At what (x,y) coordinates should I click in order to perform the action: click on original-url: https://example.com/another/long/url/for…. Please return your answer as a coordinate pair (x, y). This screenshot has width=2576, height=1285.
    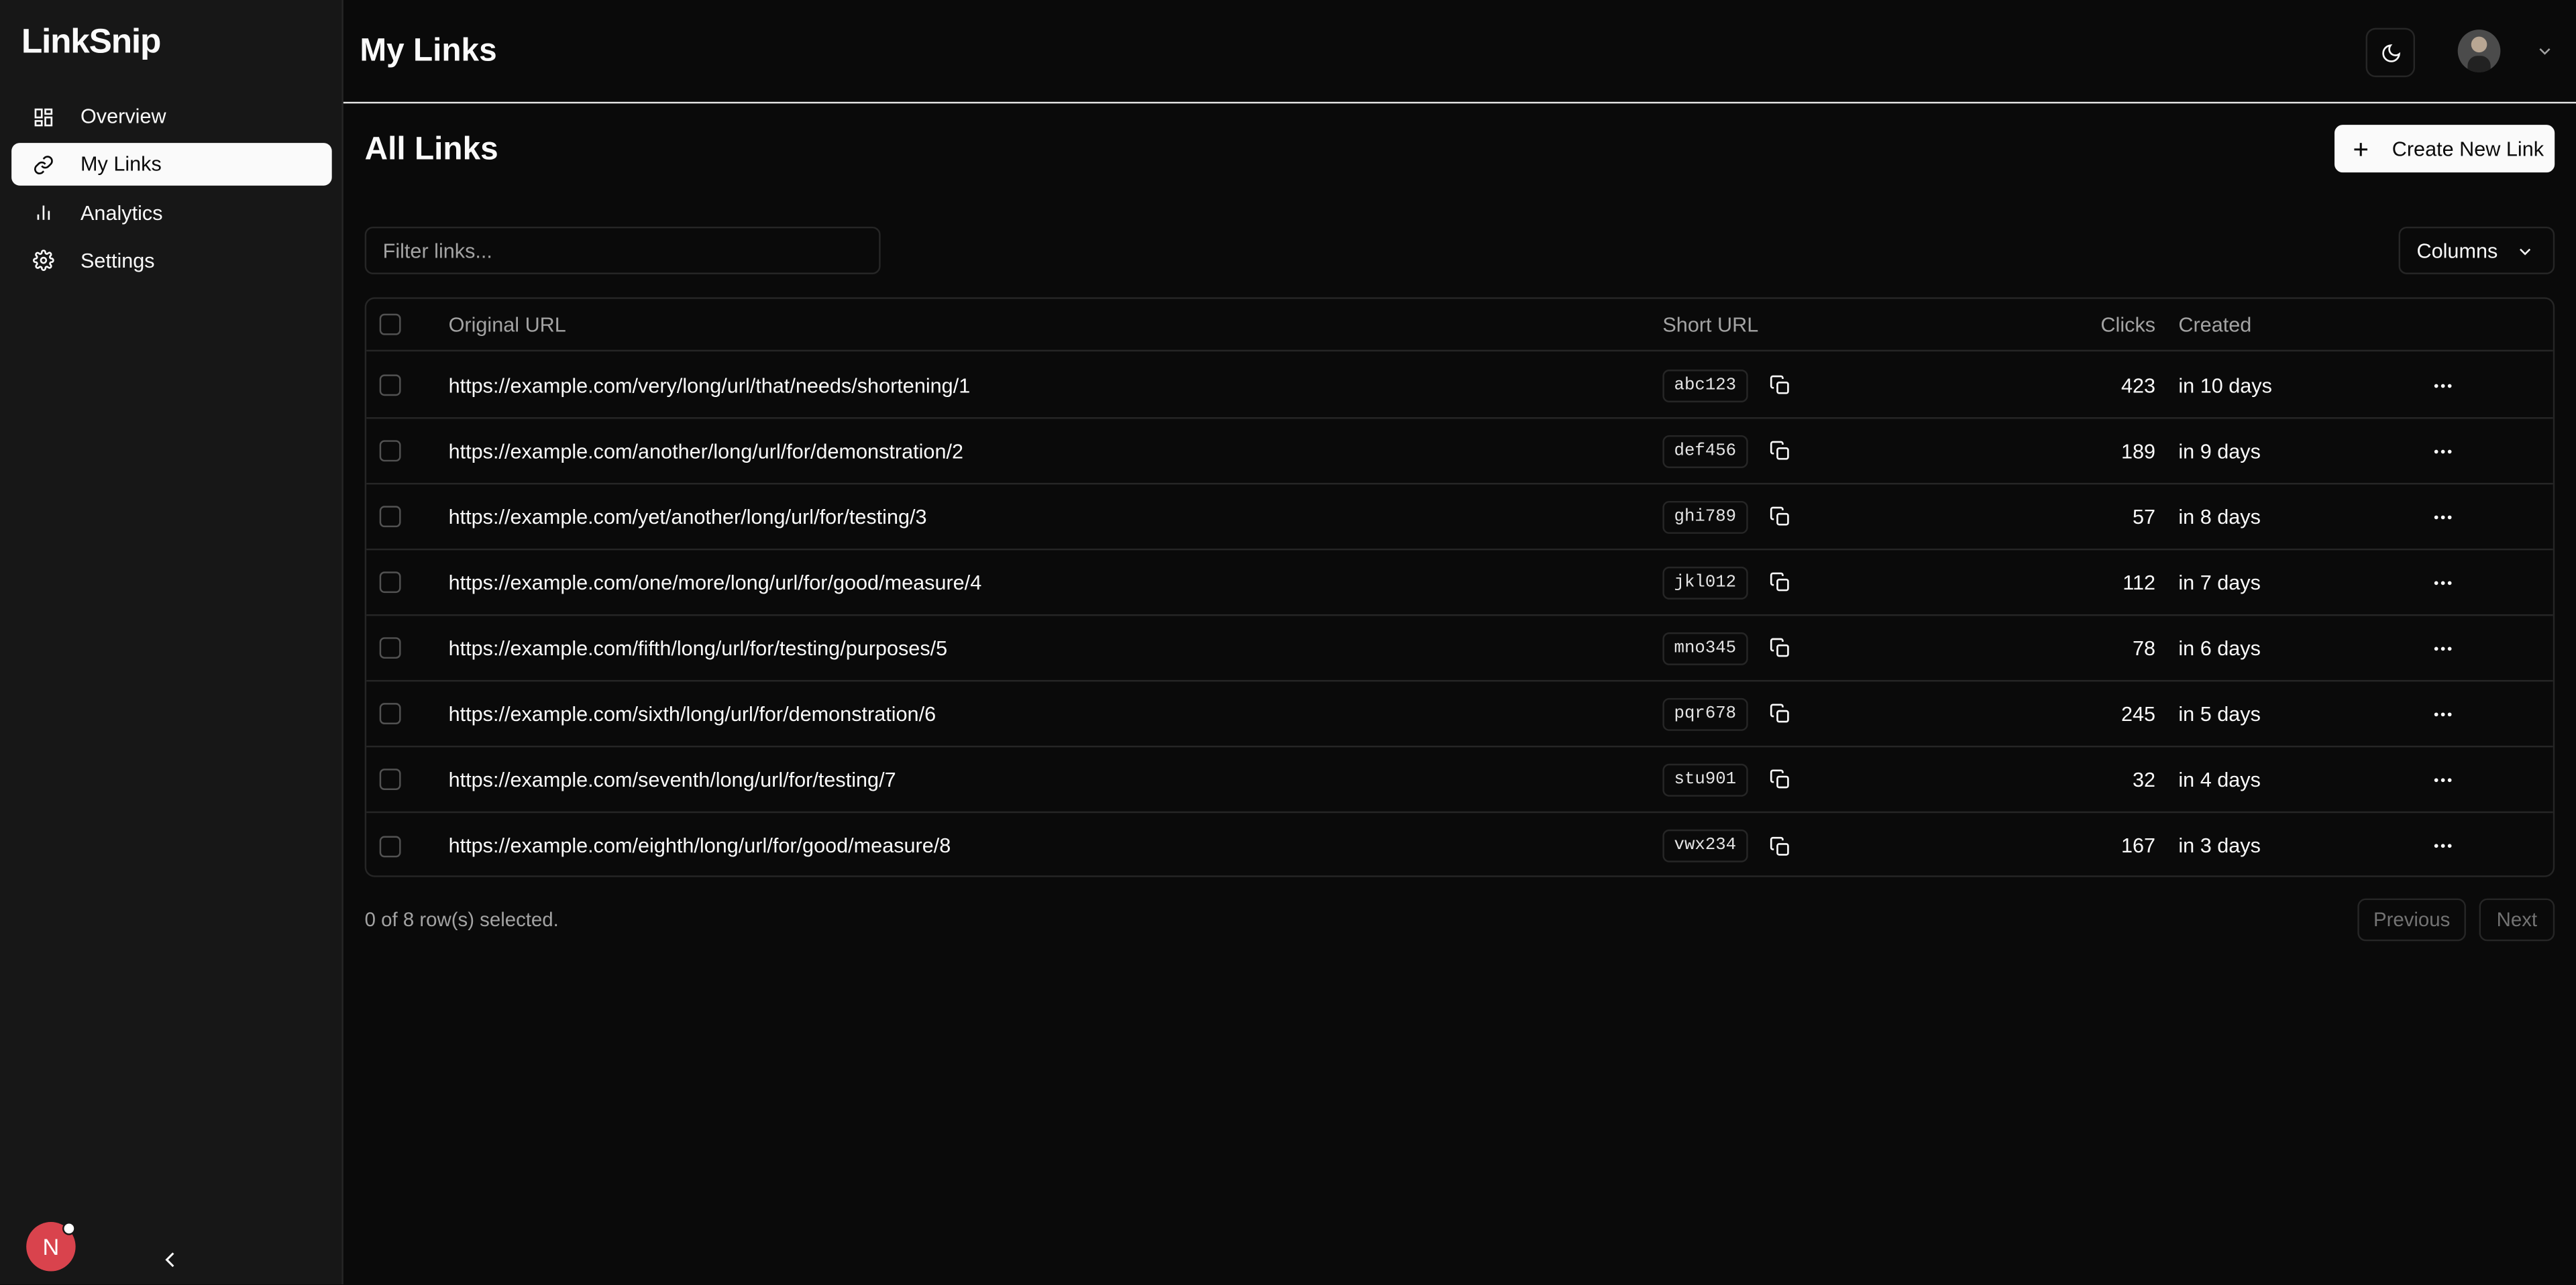
    Looking at the image, I should click on (706, 450).